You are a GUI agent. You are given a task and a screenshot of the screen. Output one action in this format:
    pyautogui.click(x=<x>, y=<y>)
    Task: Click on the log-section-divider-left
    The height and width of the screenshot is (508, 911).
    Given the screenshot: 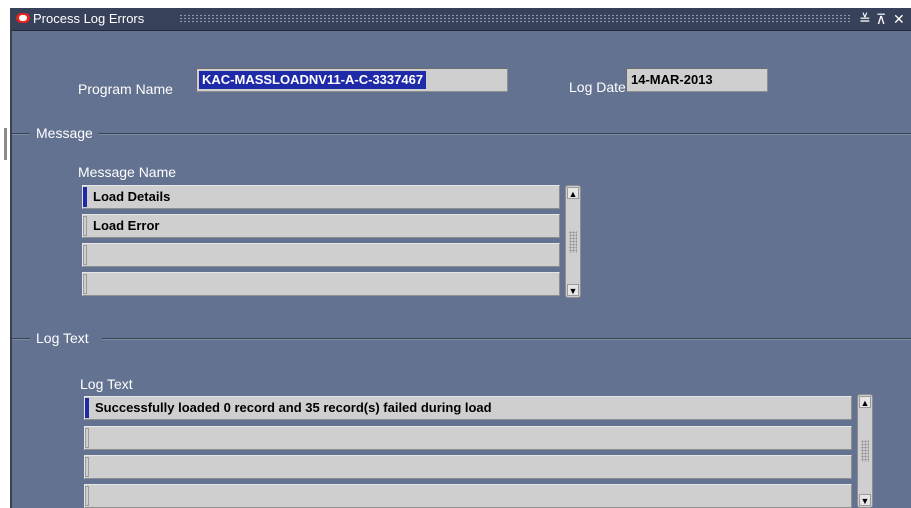 What is the action you would take?
    pyautogui.click(x=21, y=338)
    